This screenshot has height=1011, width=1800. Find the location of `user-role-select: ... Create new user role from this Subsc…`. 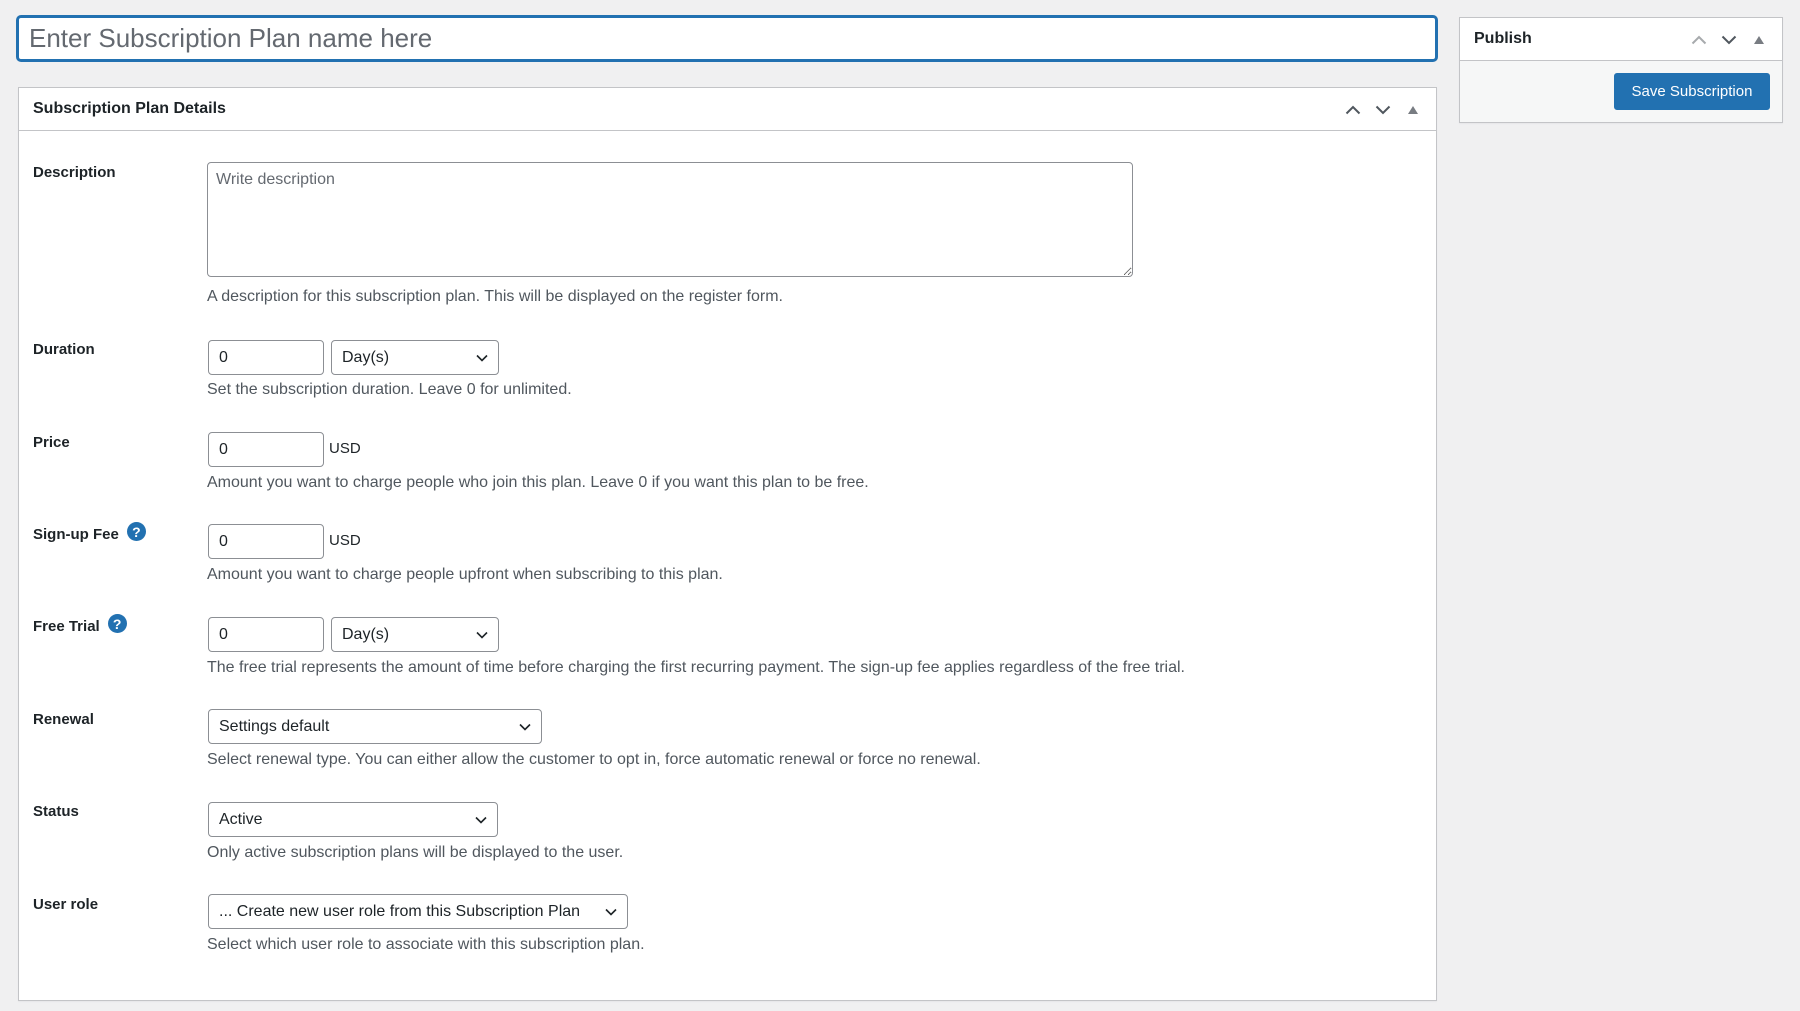

user-role-select: ... Create new user role from this Subsc… is located at coordinates (418, 911).